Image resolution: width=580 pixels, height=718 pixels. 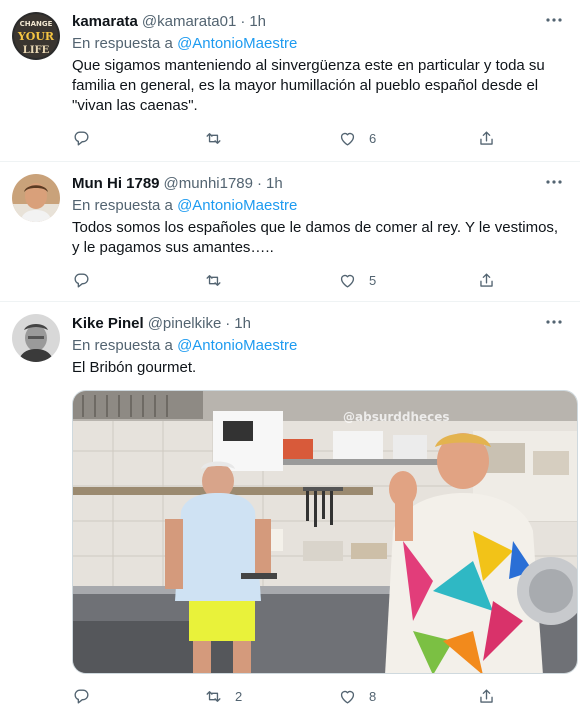 I want to click on avatar-kamarata: CHANGE YOUR LIFE, so click(x=36, y=36).